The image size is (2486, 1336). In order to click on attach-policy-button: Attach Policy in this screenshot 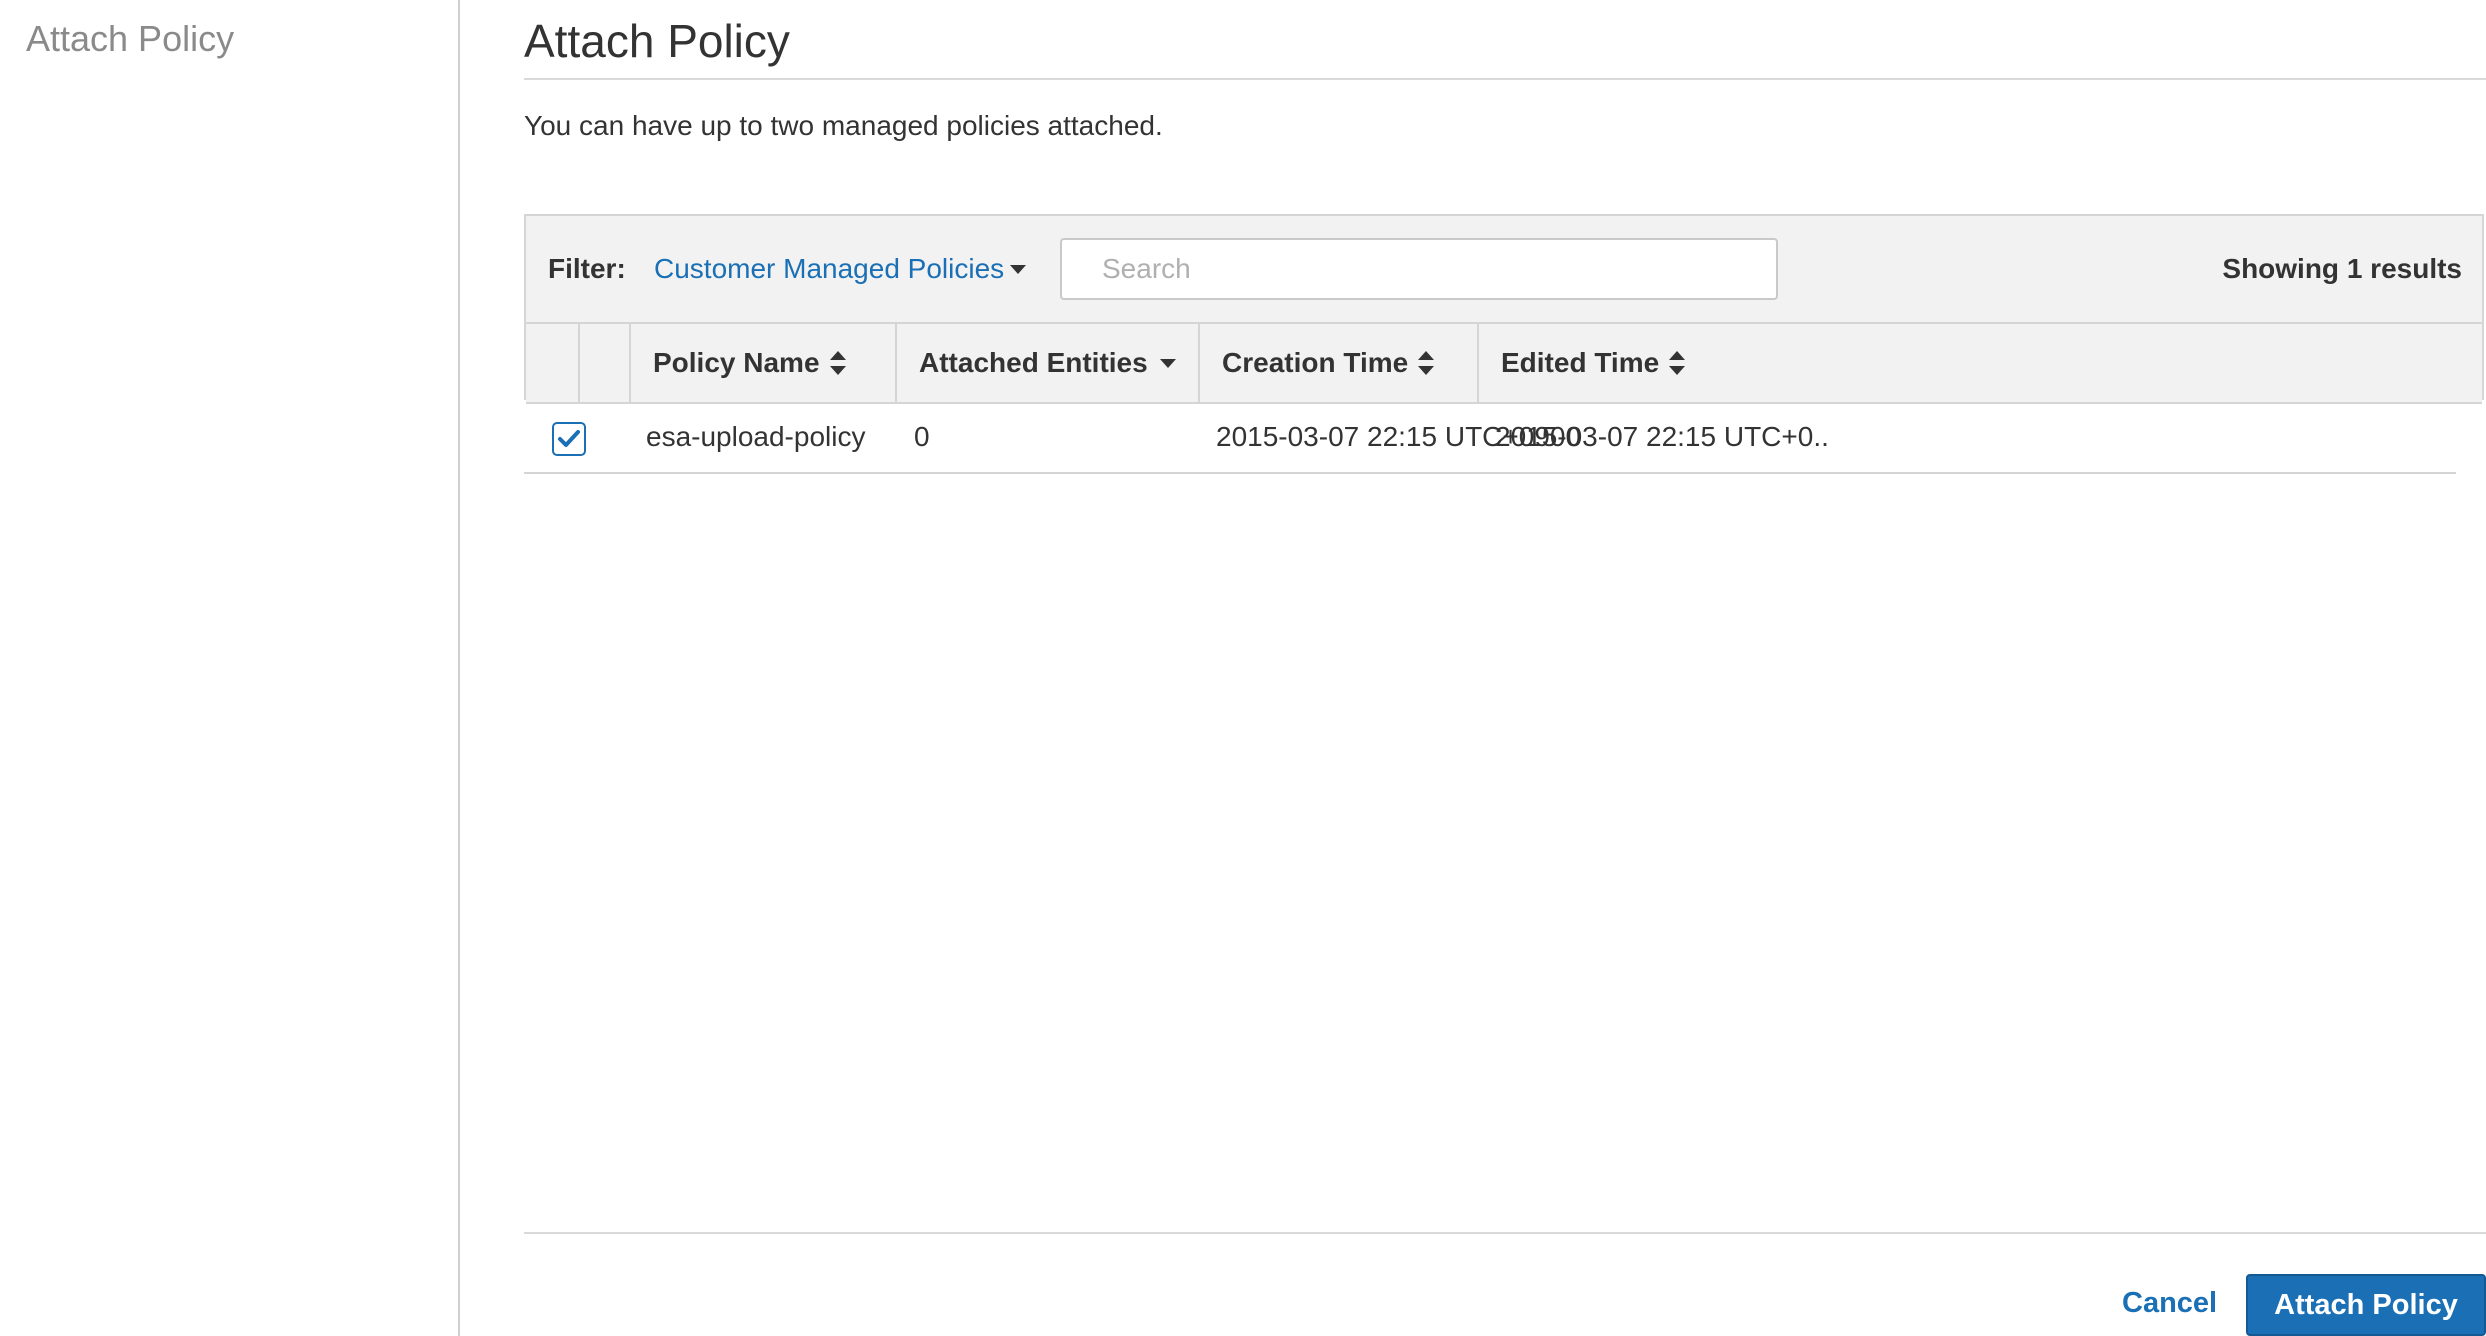, I will do `click(2366, 1305)`.